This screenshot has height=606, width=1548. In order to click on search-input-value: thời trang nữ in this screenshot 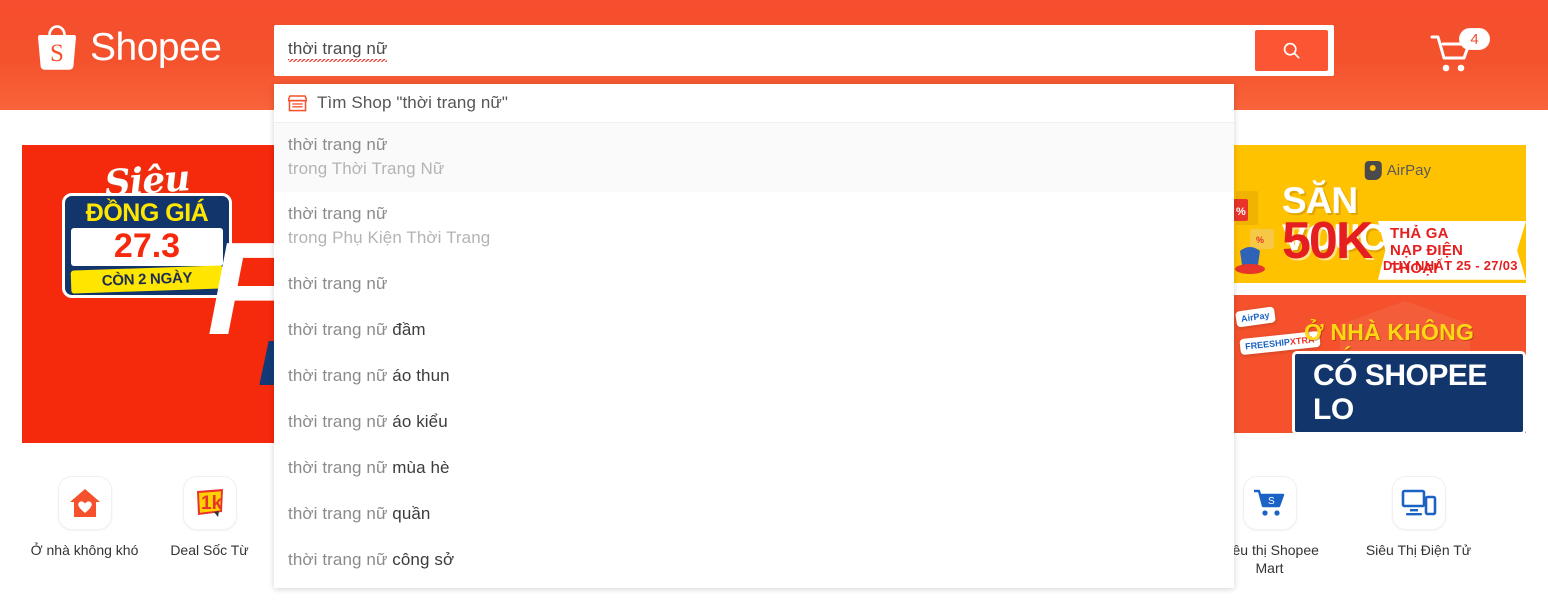, I will do `click(338, 50)`.